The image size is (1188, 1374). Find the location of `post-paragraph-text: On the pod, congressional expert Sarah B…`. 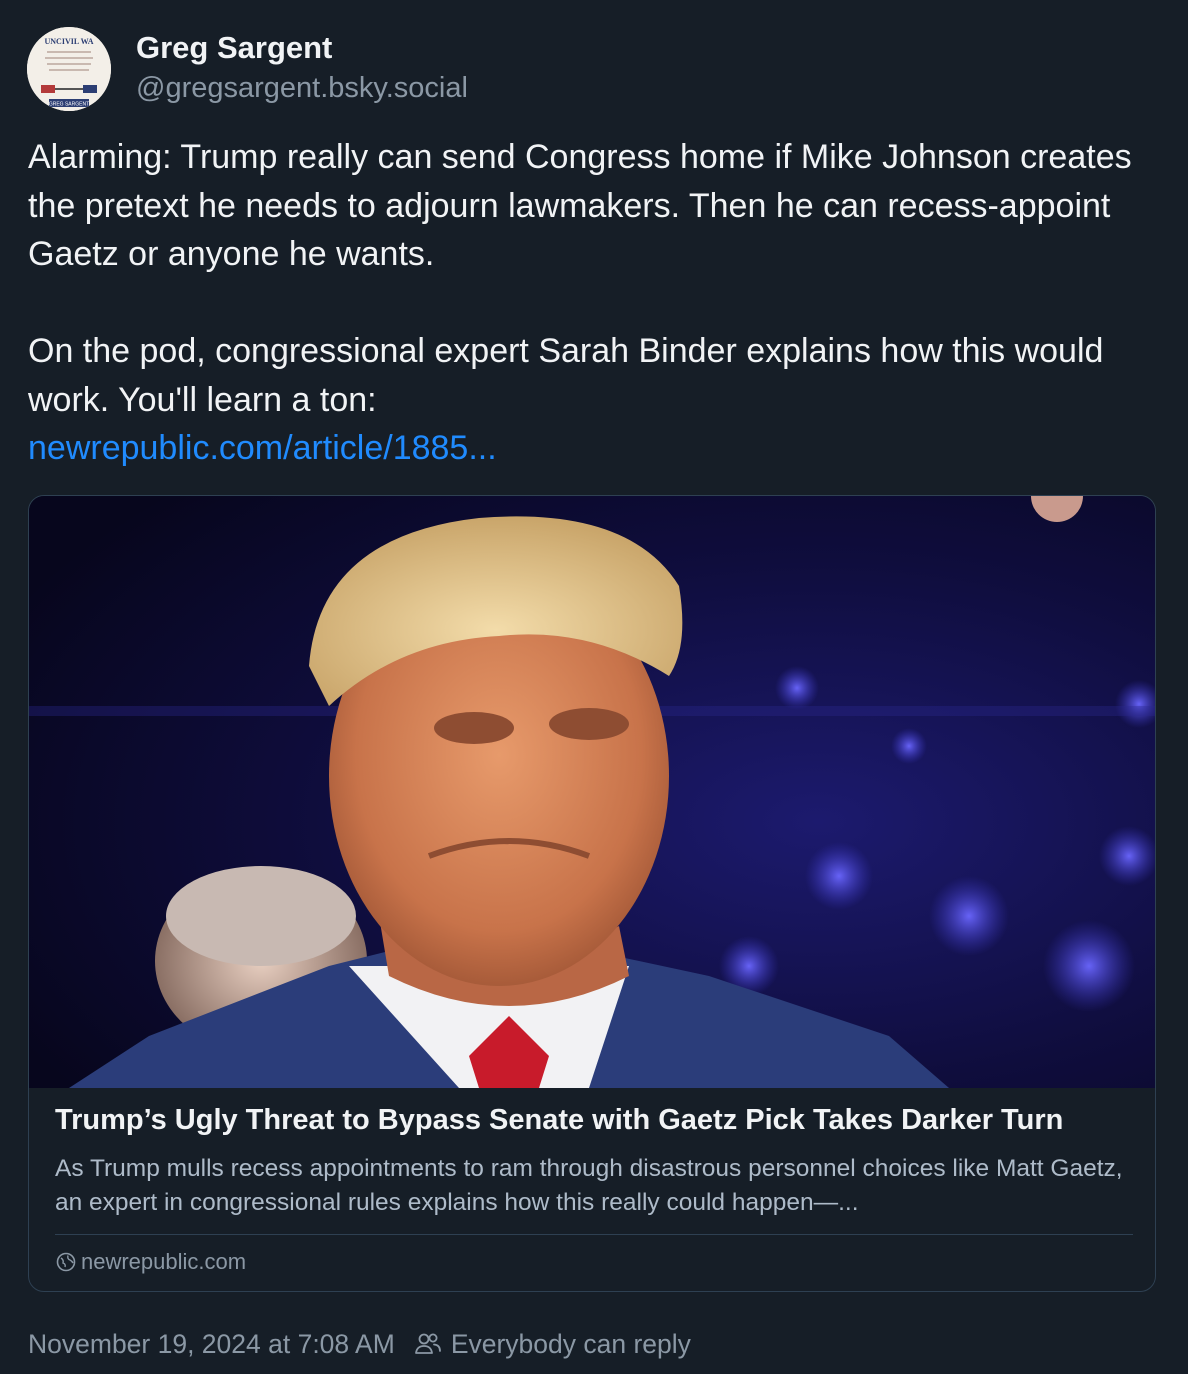

post-paragraph-text: On the pod, congressional expert Sarah B… is located at coordinates (566, 375).